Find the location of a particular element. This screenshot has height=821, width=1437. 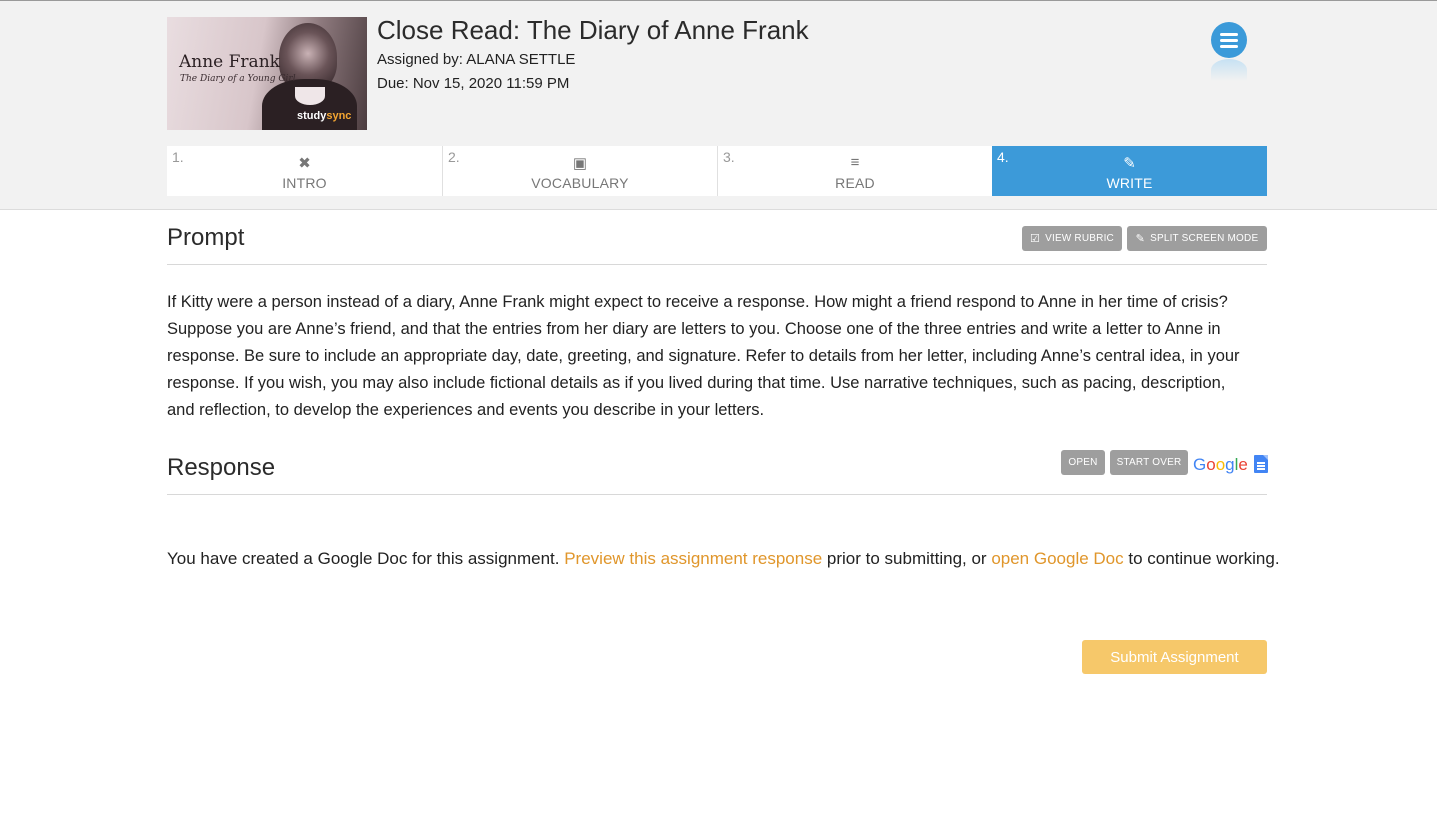

google-docs-logo: Google is located at coordinates (1230, 466).